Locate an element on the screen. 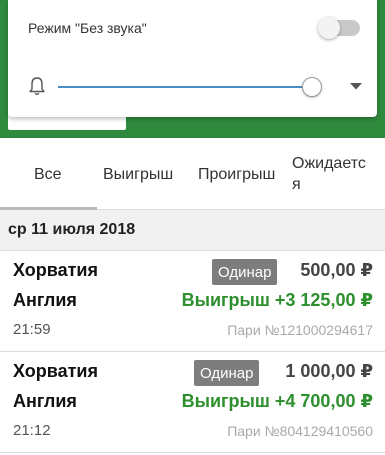 This screenshot has height=455, width=385. bet-result: Выигрыш +4 700,00 ₽ is located at coordinates (277, 401).